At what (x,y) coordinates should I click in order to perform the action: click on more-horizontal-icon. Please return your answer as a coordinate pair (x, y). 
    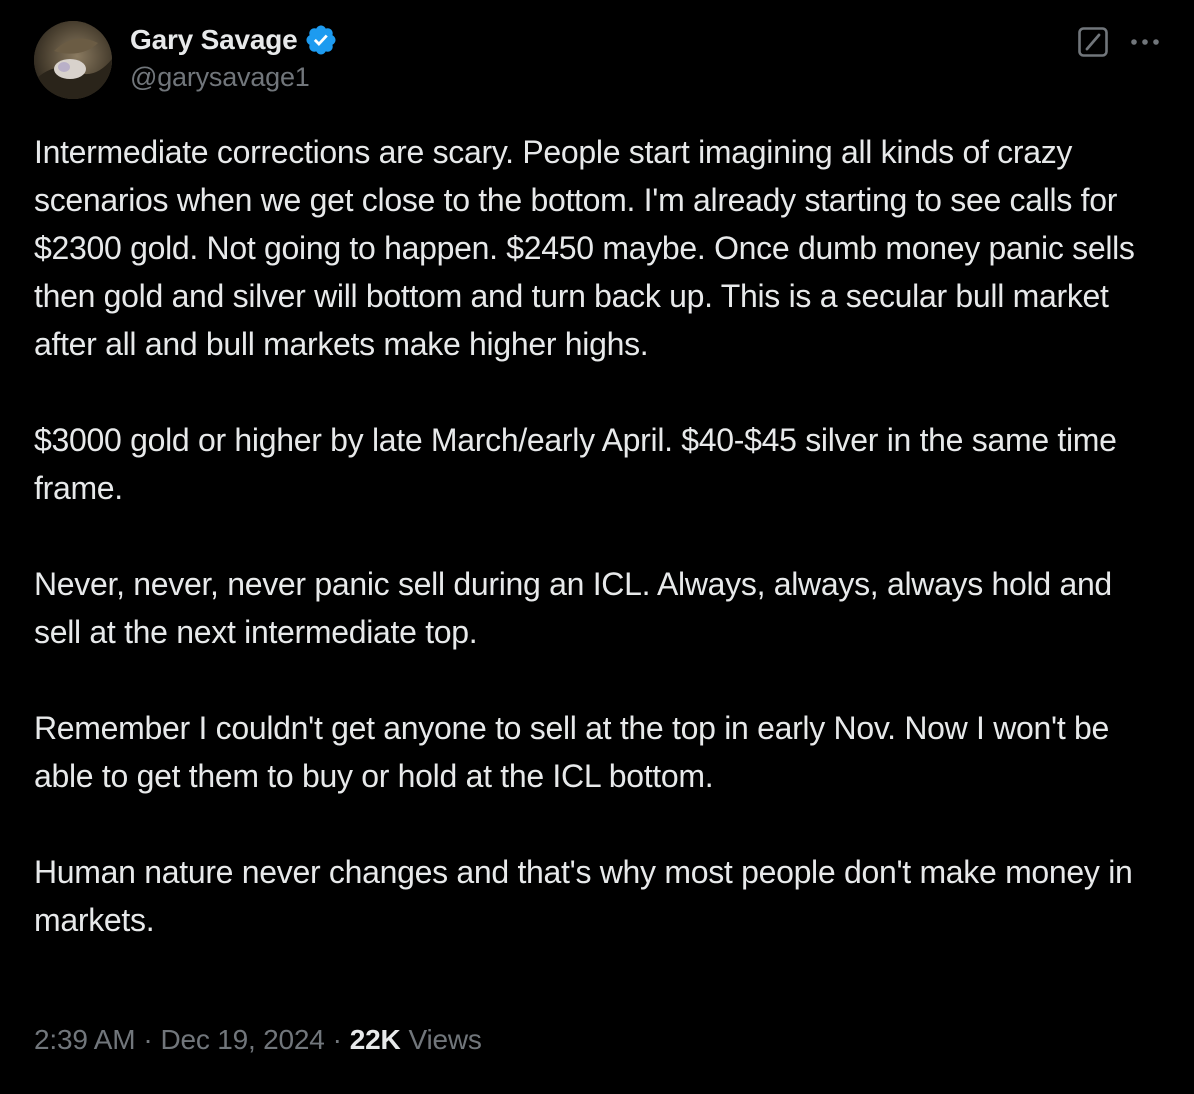
    Looking at the image, I should click on (1145, 42).